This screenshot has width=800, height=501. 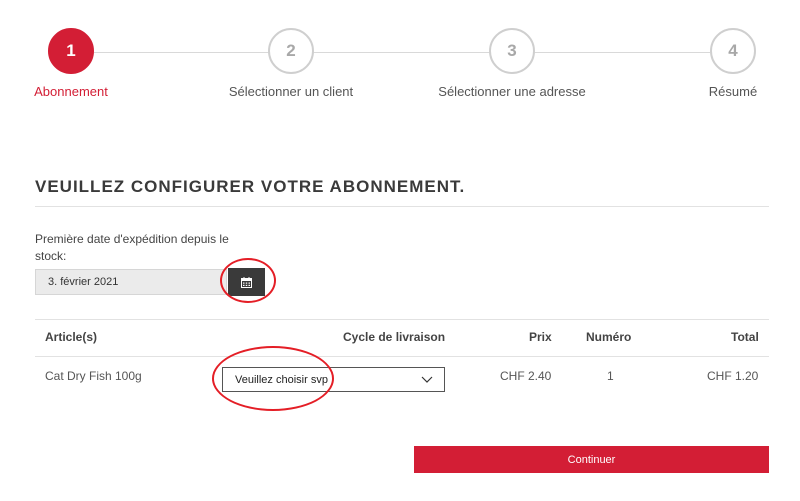 I want to click on step-3-circle: 3, so click(x=512, y=51).